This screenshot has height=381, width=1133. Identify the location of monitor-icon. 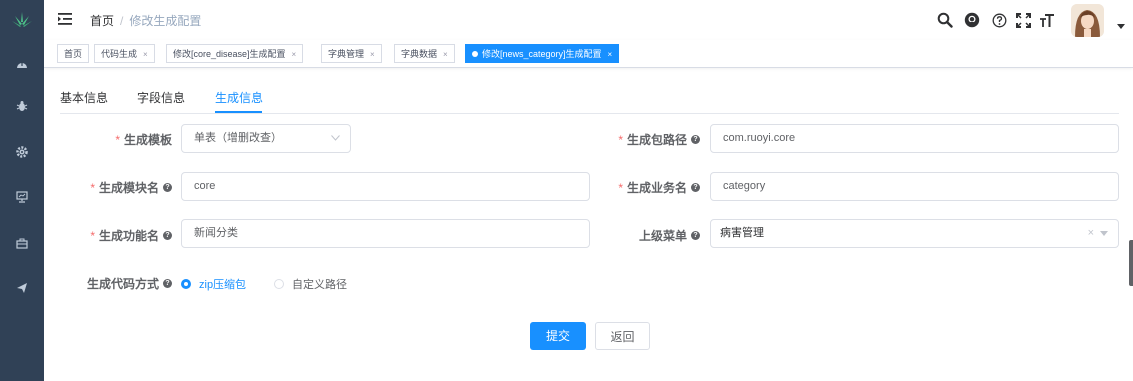
(22, 197).